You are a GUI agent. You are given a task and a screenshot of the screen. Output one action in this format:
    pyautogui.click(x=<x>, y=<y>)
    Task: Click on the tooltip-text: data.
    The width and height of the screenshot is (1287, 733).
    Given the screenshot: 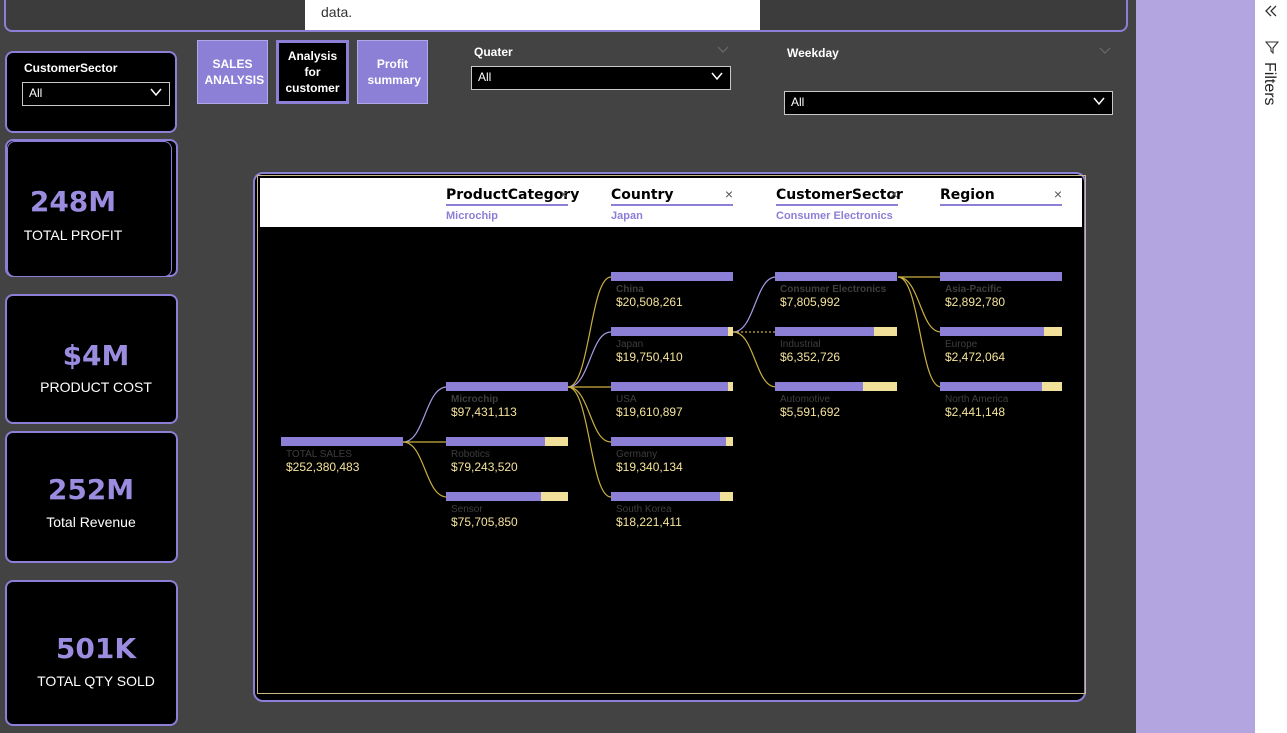 What is the action you would take?
    pyautogui.click(x=337, y=12)
    